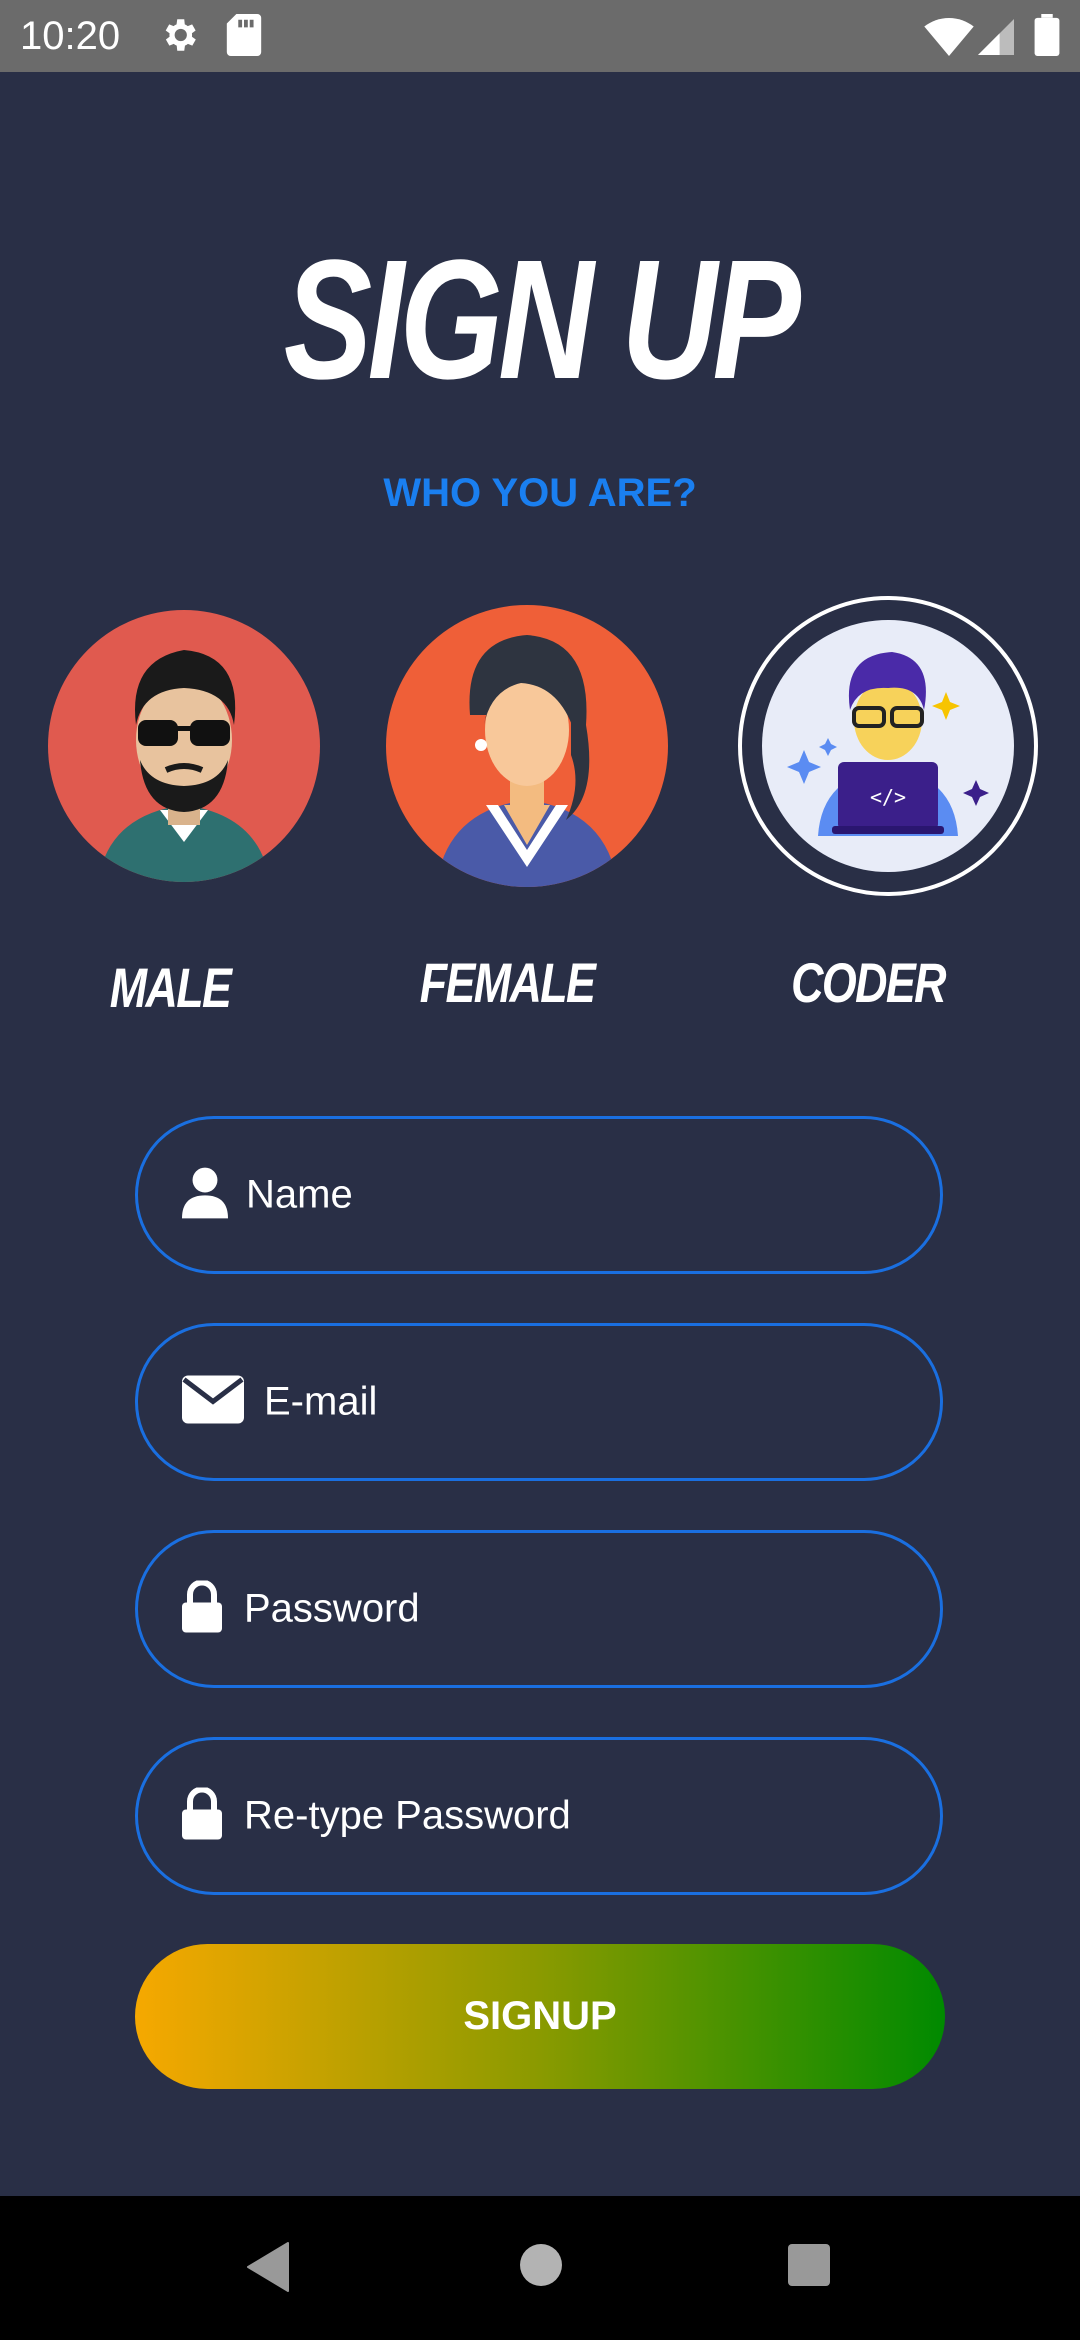 This screenshot has width=1080, height=2340. Describe the element at coordinates (542, 320) in the screenshot. I see `page-title: SIGN UP` at that location.